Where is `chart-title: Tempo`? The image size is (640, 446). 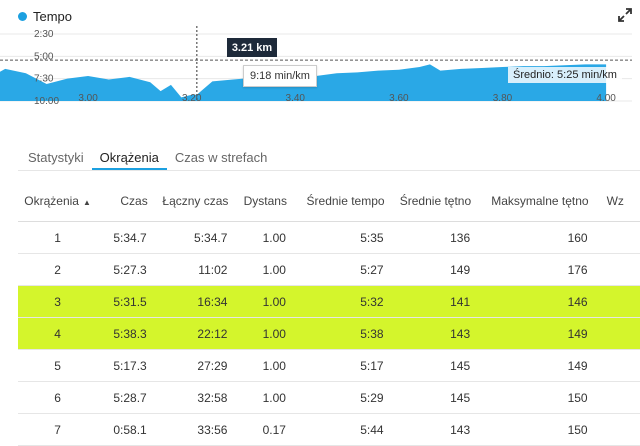
chart-title: Tempo is located at coordinates (53, 16).